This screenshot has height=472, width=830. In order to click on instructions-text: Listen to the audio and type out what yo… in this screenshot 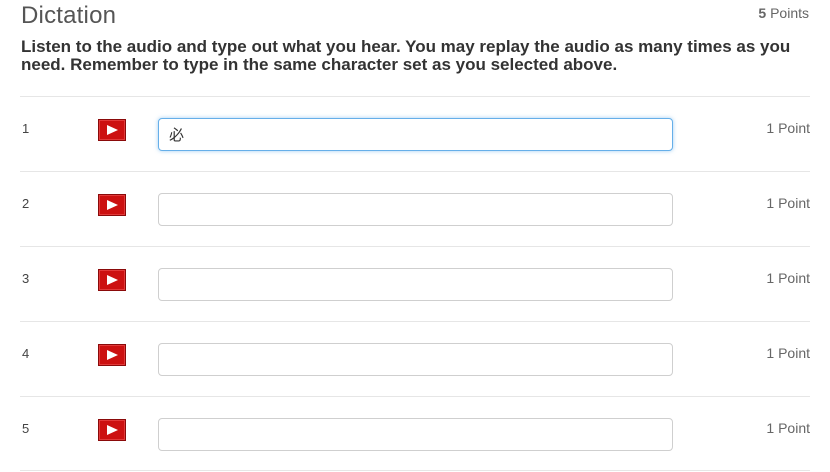, I will do `click(406, 55)`.